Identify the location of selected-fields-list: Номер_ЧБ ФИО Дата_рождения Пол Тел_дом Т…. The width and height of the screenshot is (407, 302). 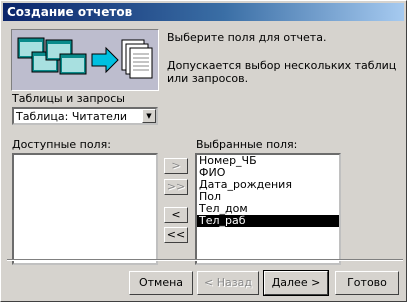
(268, 209).